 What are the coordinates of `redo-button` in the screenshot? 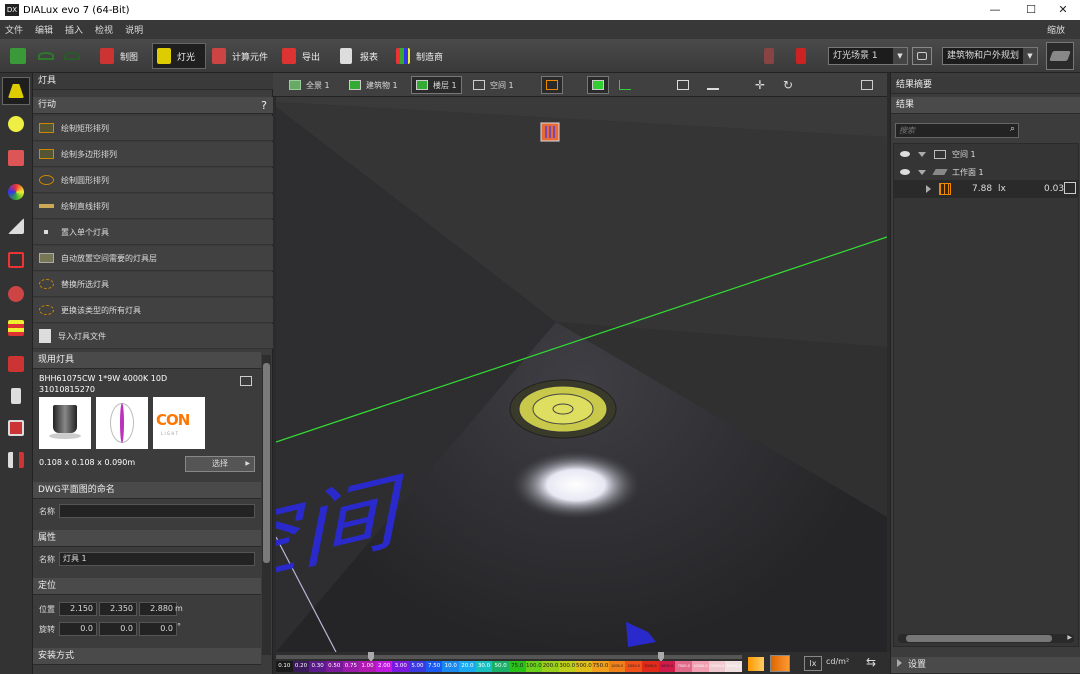 It's located at (73, 56).